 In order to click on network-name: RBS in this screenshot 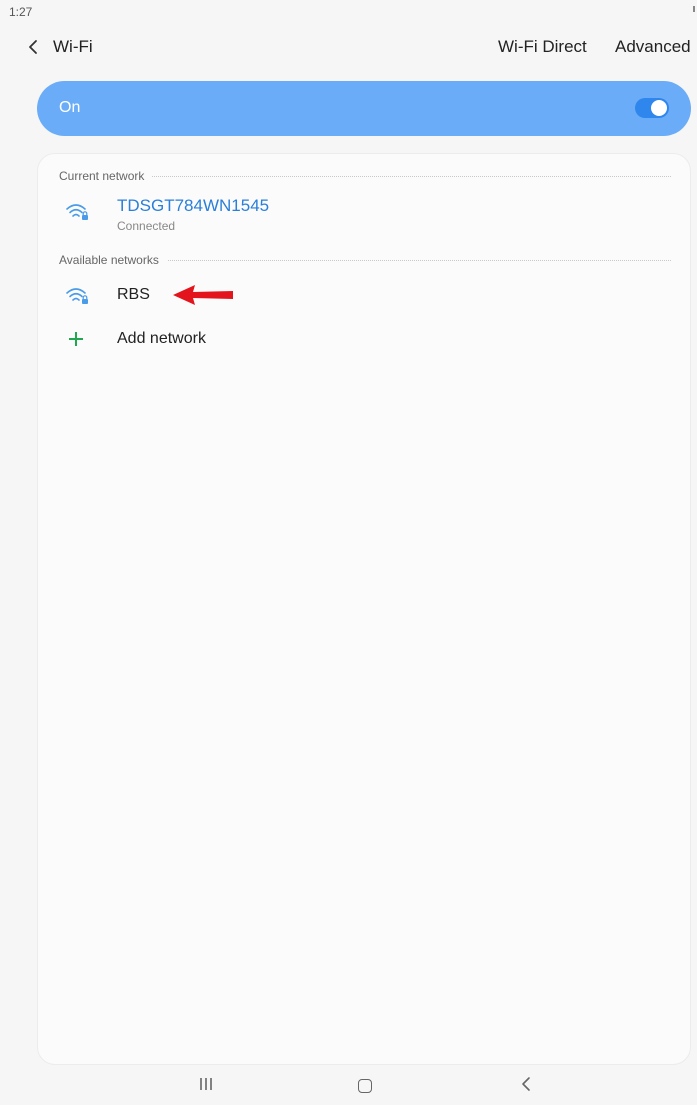, I will do `click(133, 294)`.